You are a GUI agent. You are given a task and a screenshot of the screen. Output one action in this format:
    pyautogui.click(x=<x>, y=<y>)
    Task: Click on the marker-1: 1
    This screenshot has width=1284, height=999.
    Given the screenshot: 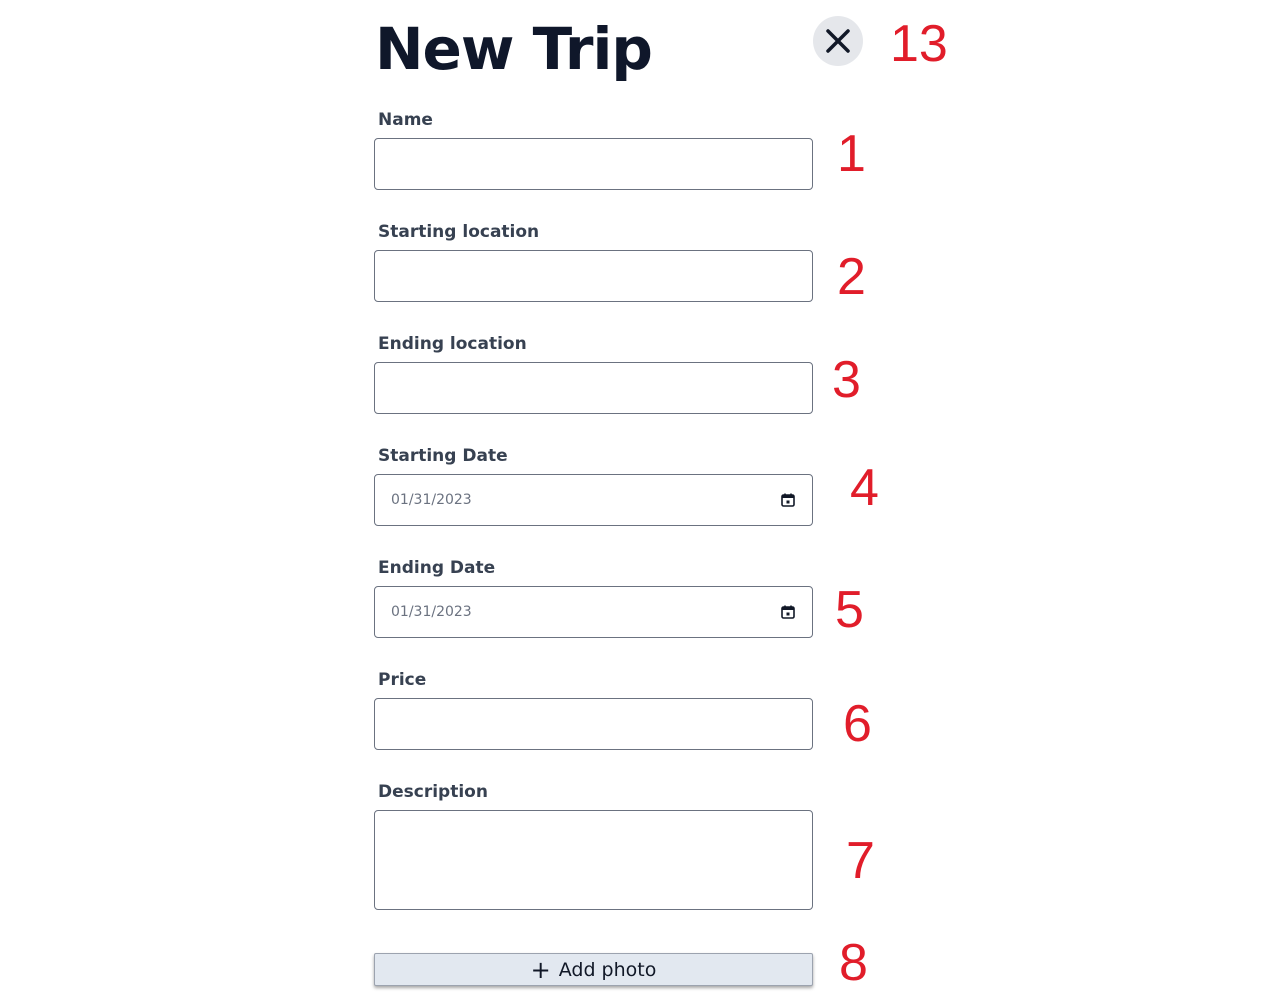 What is the action you would take?
    pyautogui.click(x=851, y=154)
    